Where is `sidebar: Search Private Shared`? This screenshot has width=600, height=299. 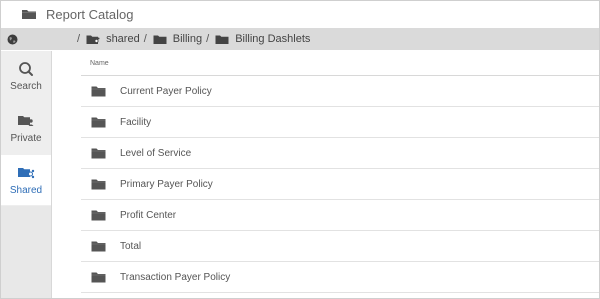 sidebar: Search Private Shared is located at coordinates (26, 174).